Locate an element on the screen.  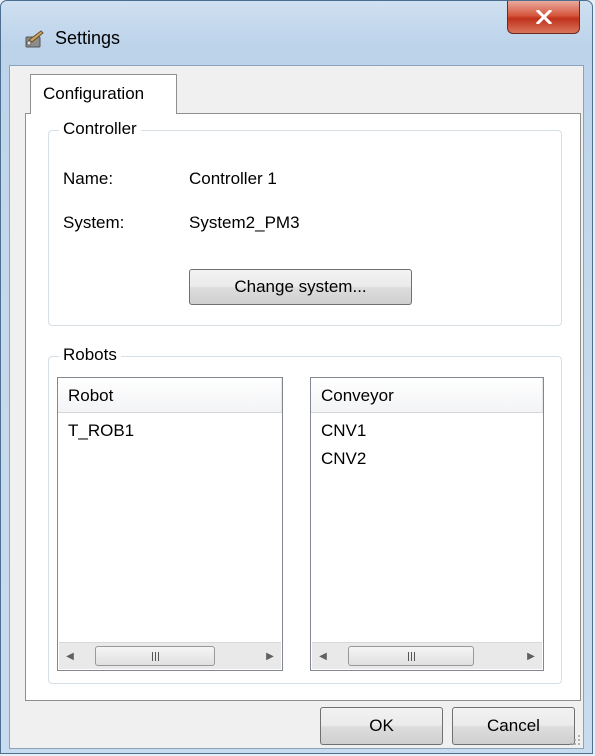
resize-grip-icon is located at coordinates (575, 740).